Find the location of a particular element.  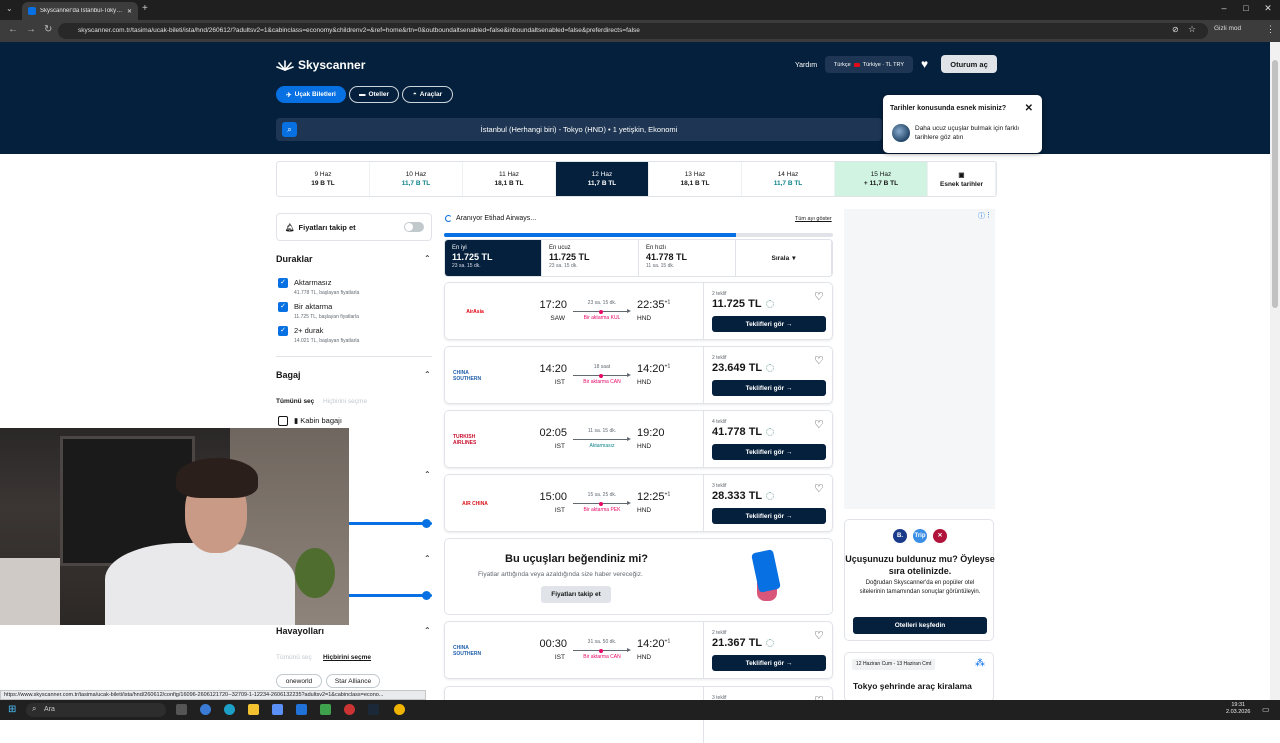

tab-flights: ✈ Uçak Biletleri is located at coordinates (311, 94).